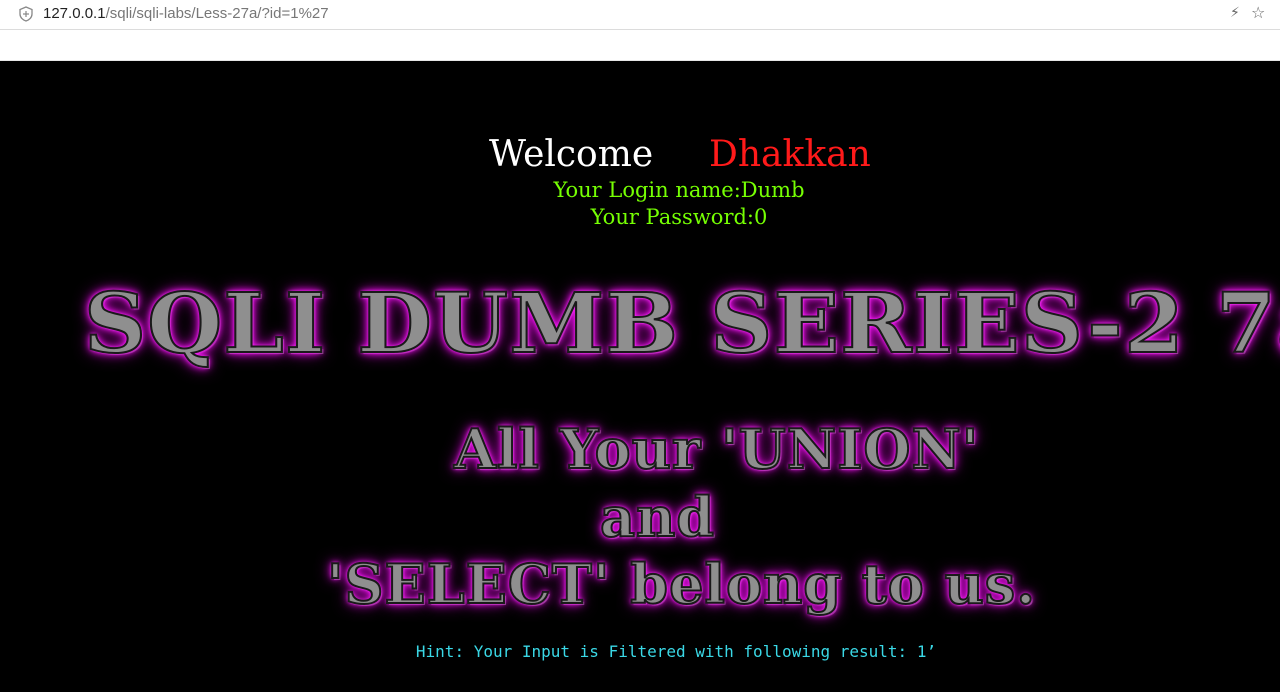  What do you see at coordinates (716, 449) in the screenshot?
I see `slogan-line-1: All Your 'UNION'` at bounding box center [716, 449].